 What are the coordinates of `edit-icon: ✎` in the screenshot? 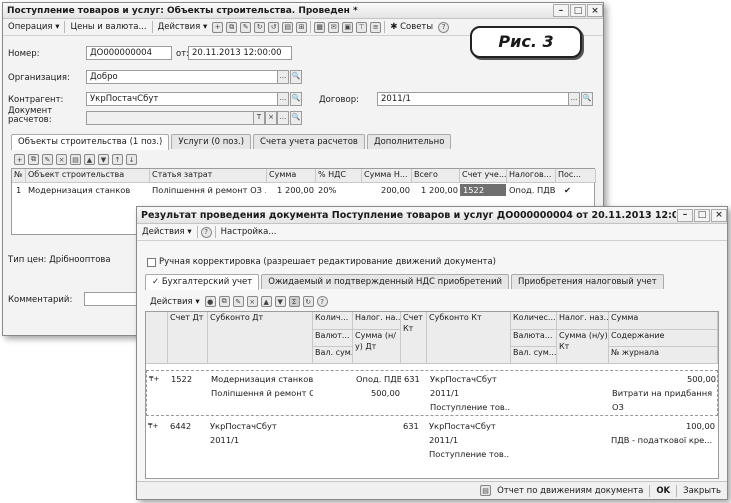 It's located at (246, 27).